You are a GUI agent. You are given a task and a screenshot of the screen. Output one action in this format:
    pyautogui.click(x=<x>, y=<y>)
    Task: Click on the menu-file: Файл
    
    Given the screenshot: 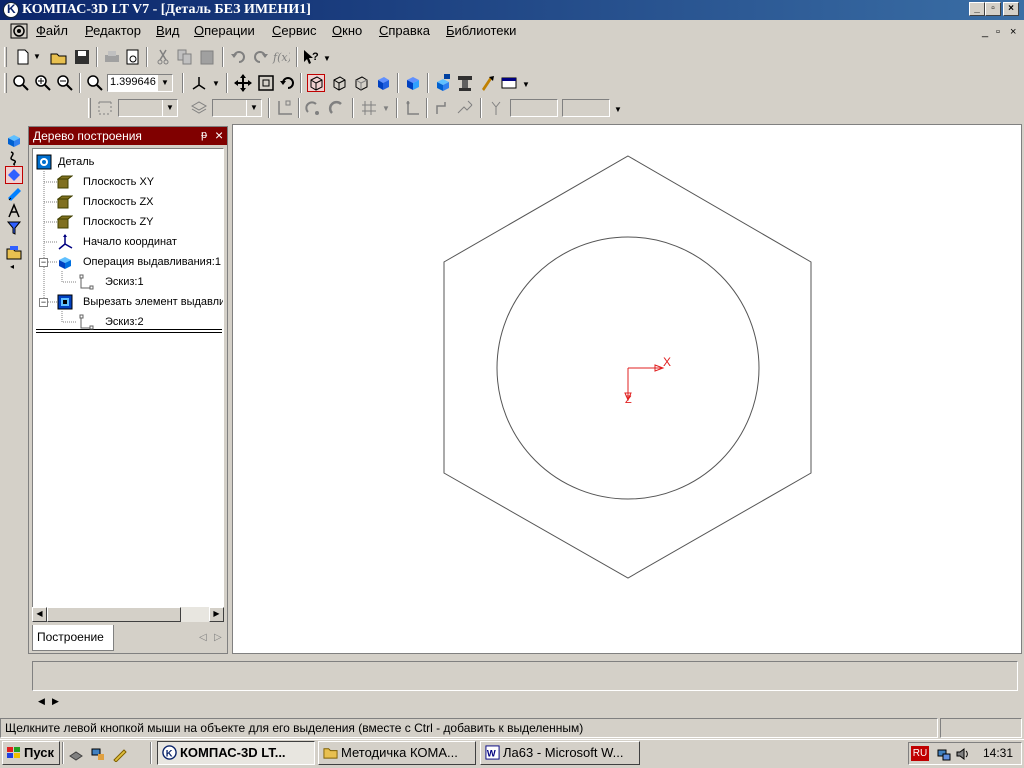 What is the action you would take?
    pyautogui.click(x=52, y=30)
    